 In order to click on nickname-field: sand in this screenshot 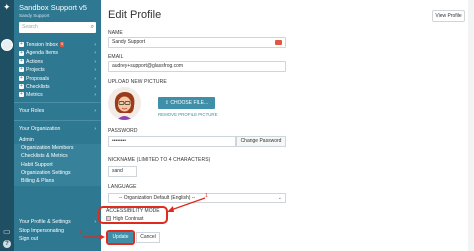, I will do `click(122, 171)`.